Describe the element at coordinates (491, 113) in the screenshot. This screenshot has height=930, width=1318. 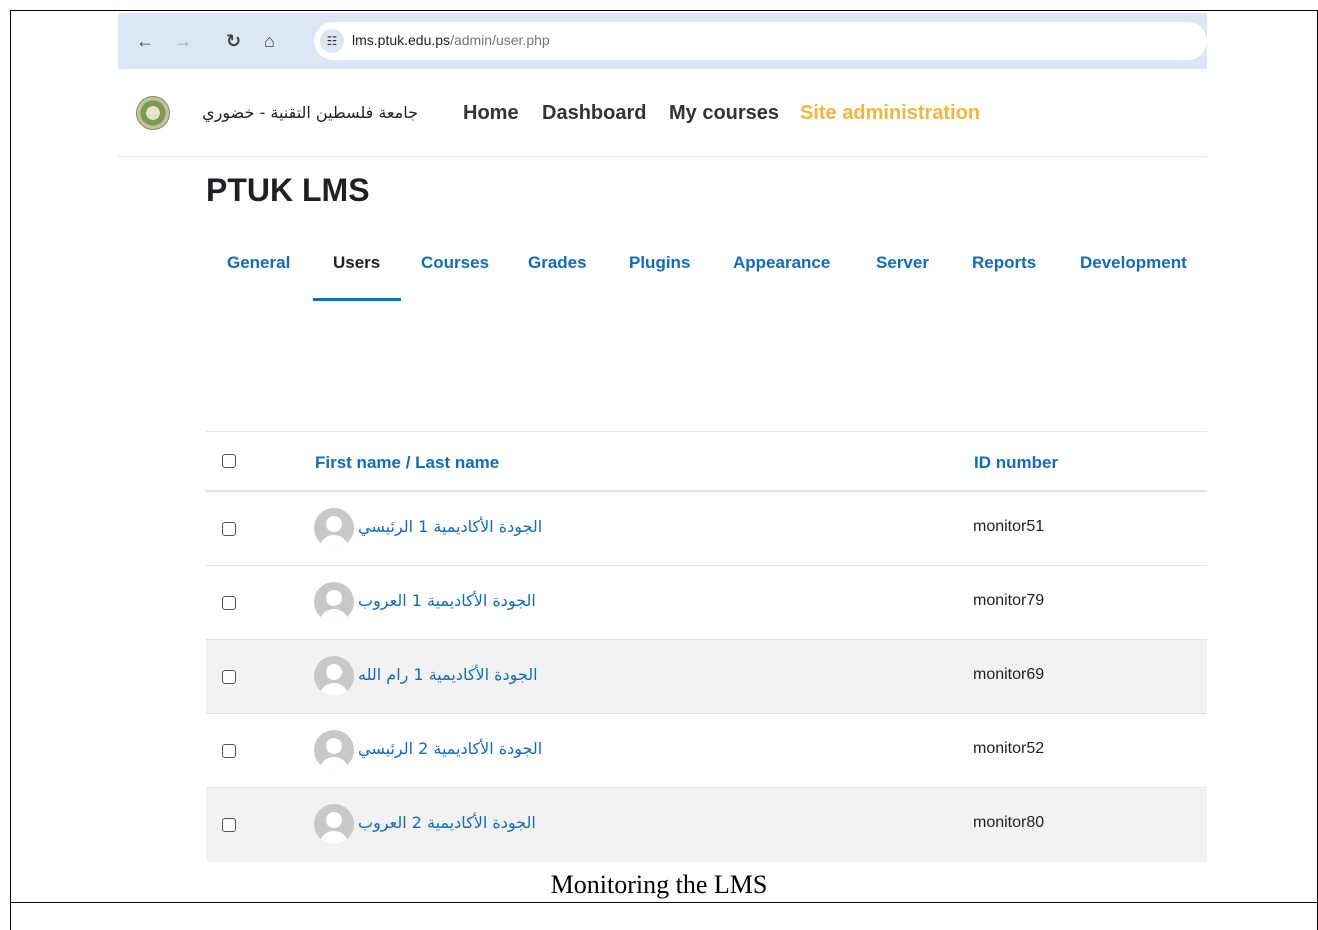
I see `nav-home: Home` at that location.